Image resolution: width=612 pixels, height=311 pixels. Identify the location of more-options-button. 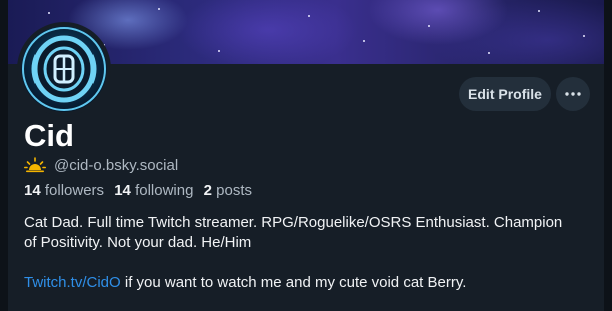
(573, 94).